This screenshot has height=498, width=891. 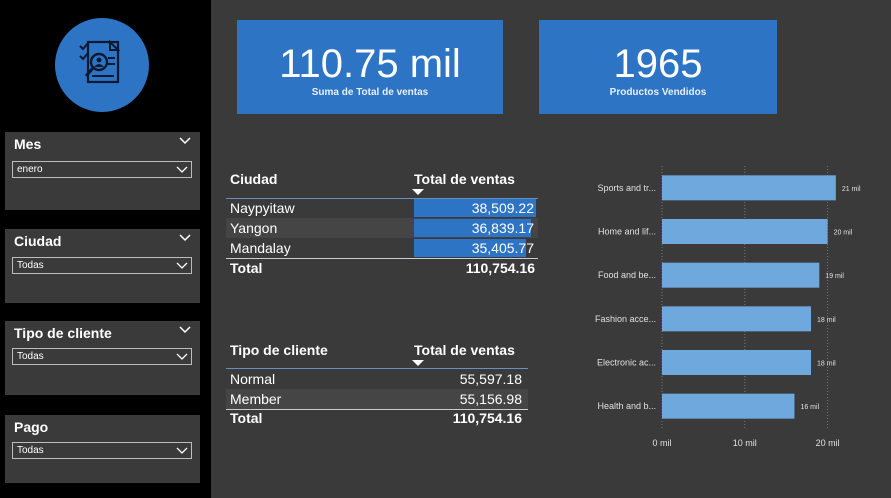 I want to click on row-city-name: Naypyitaw, so click(x=262, y=208).